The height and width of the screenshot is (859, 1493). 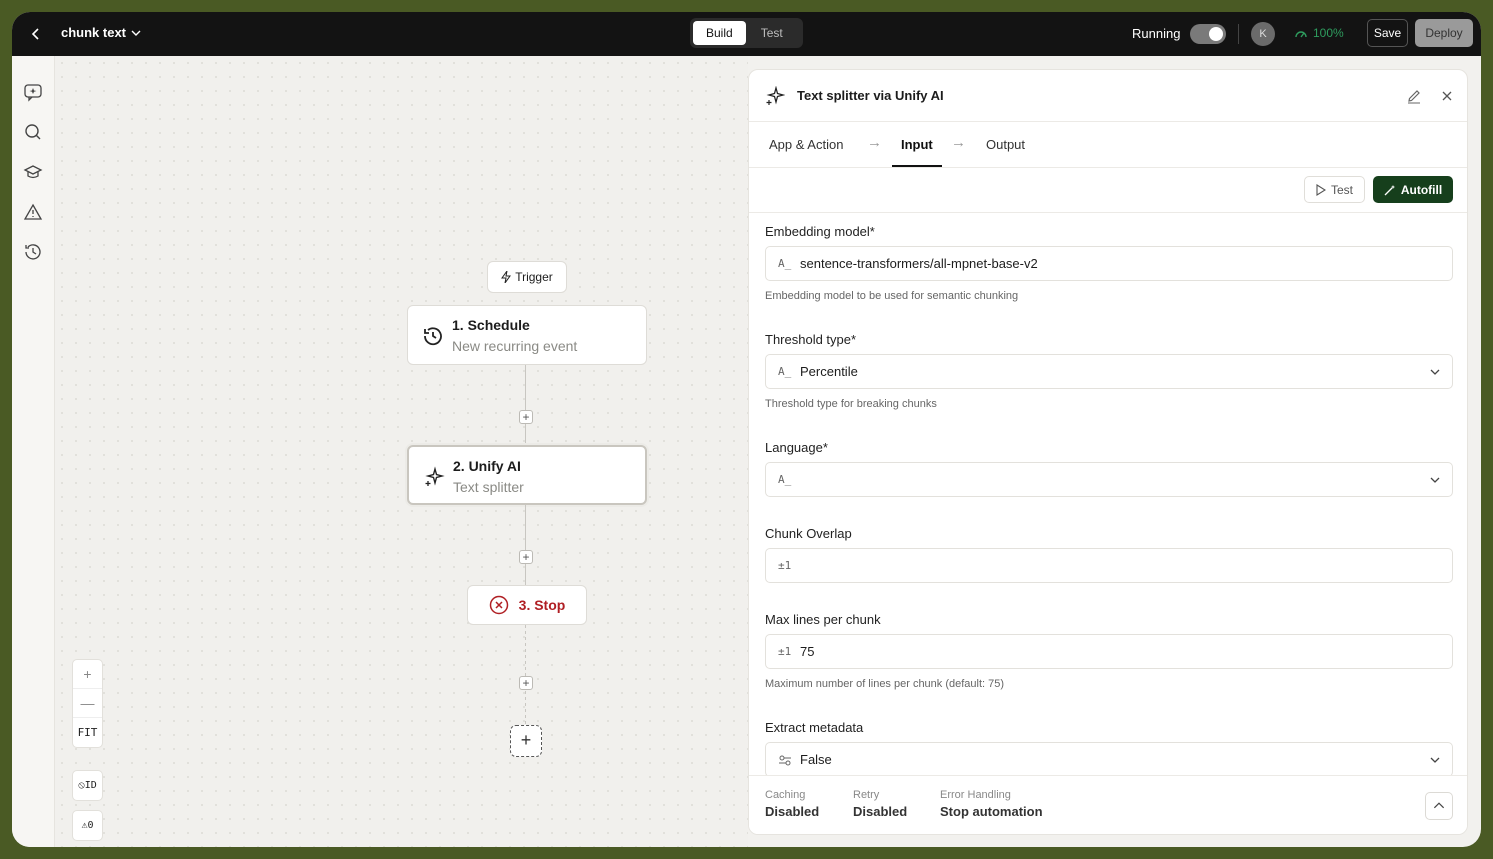 I want to click on deploy-button: Deploy, so click(x=1444, y=33).